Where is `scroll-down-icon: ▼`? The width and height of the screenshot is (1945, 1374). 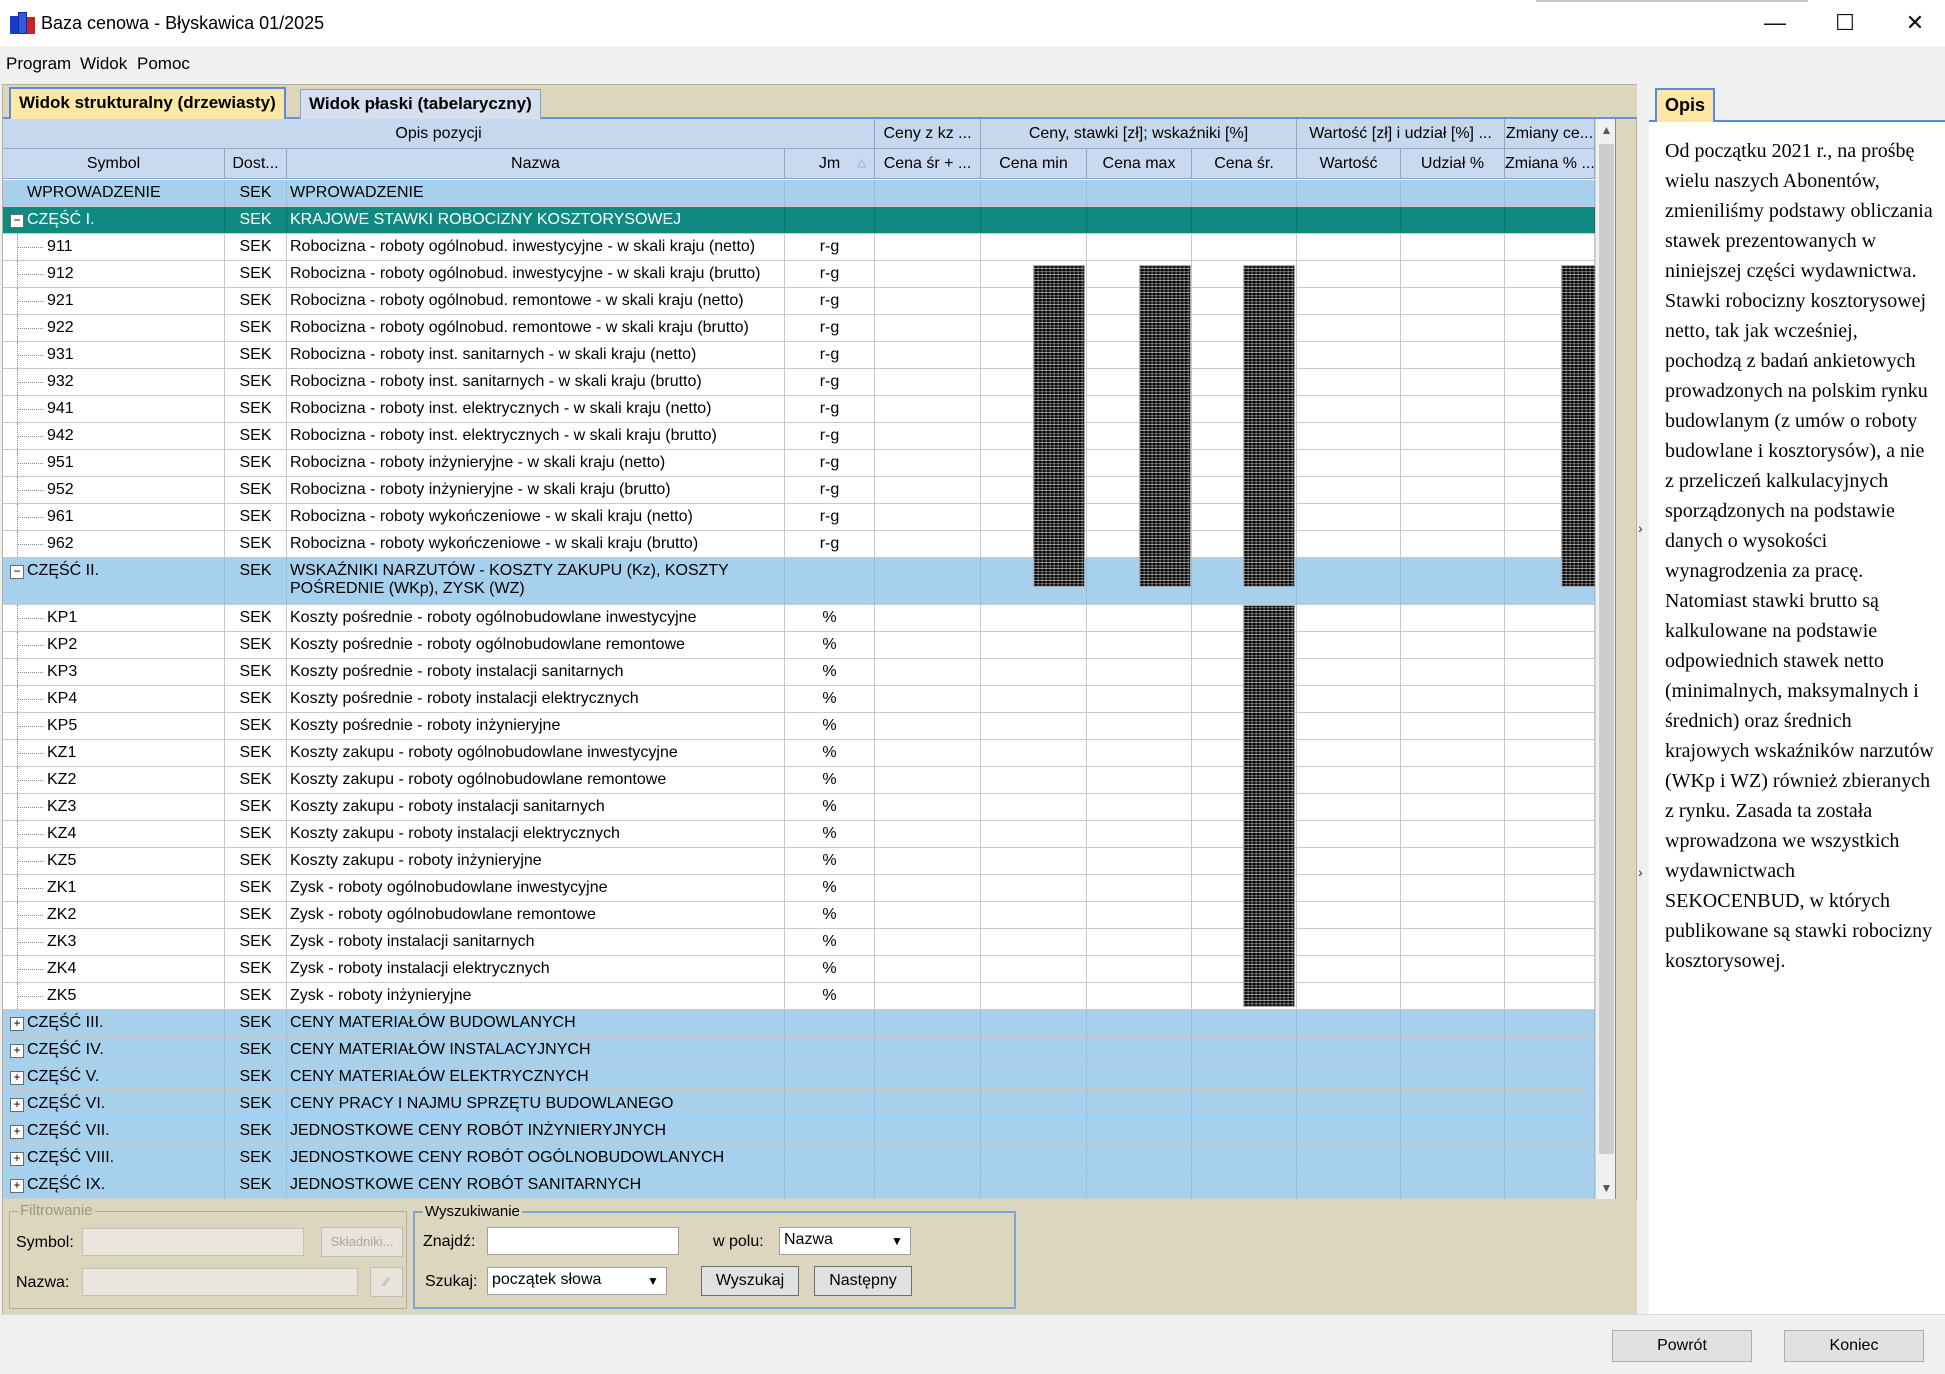
scroll-down-icon: ▼ is located at coordinates (1605, 1188).